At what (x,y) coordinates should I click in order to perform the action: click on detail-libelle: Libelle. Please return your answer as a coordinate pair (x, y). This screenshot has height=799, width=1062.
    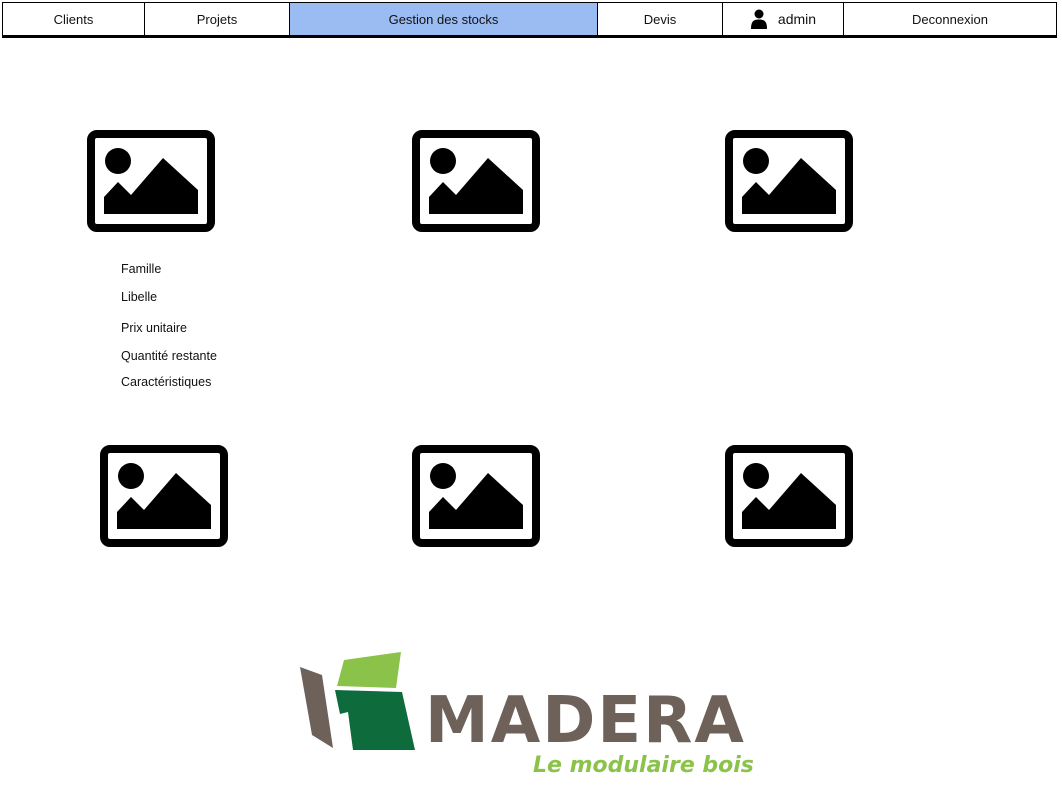
    Looking at the image, I should click on (139, 297).